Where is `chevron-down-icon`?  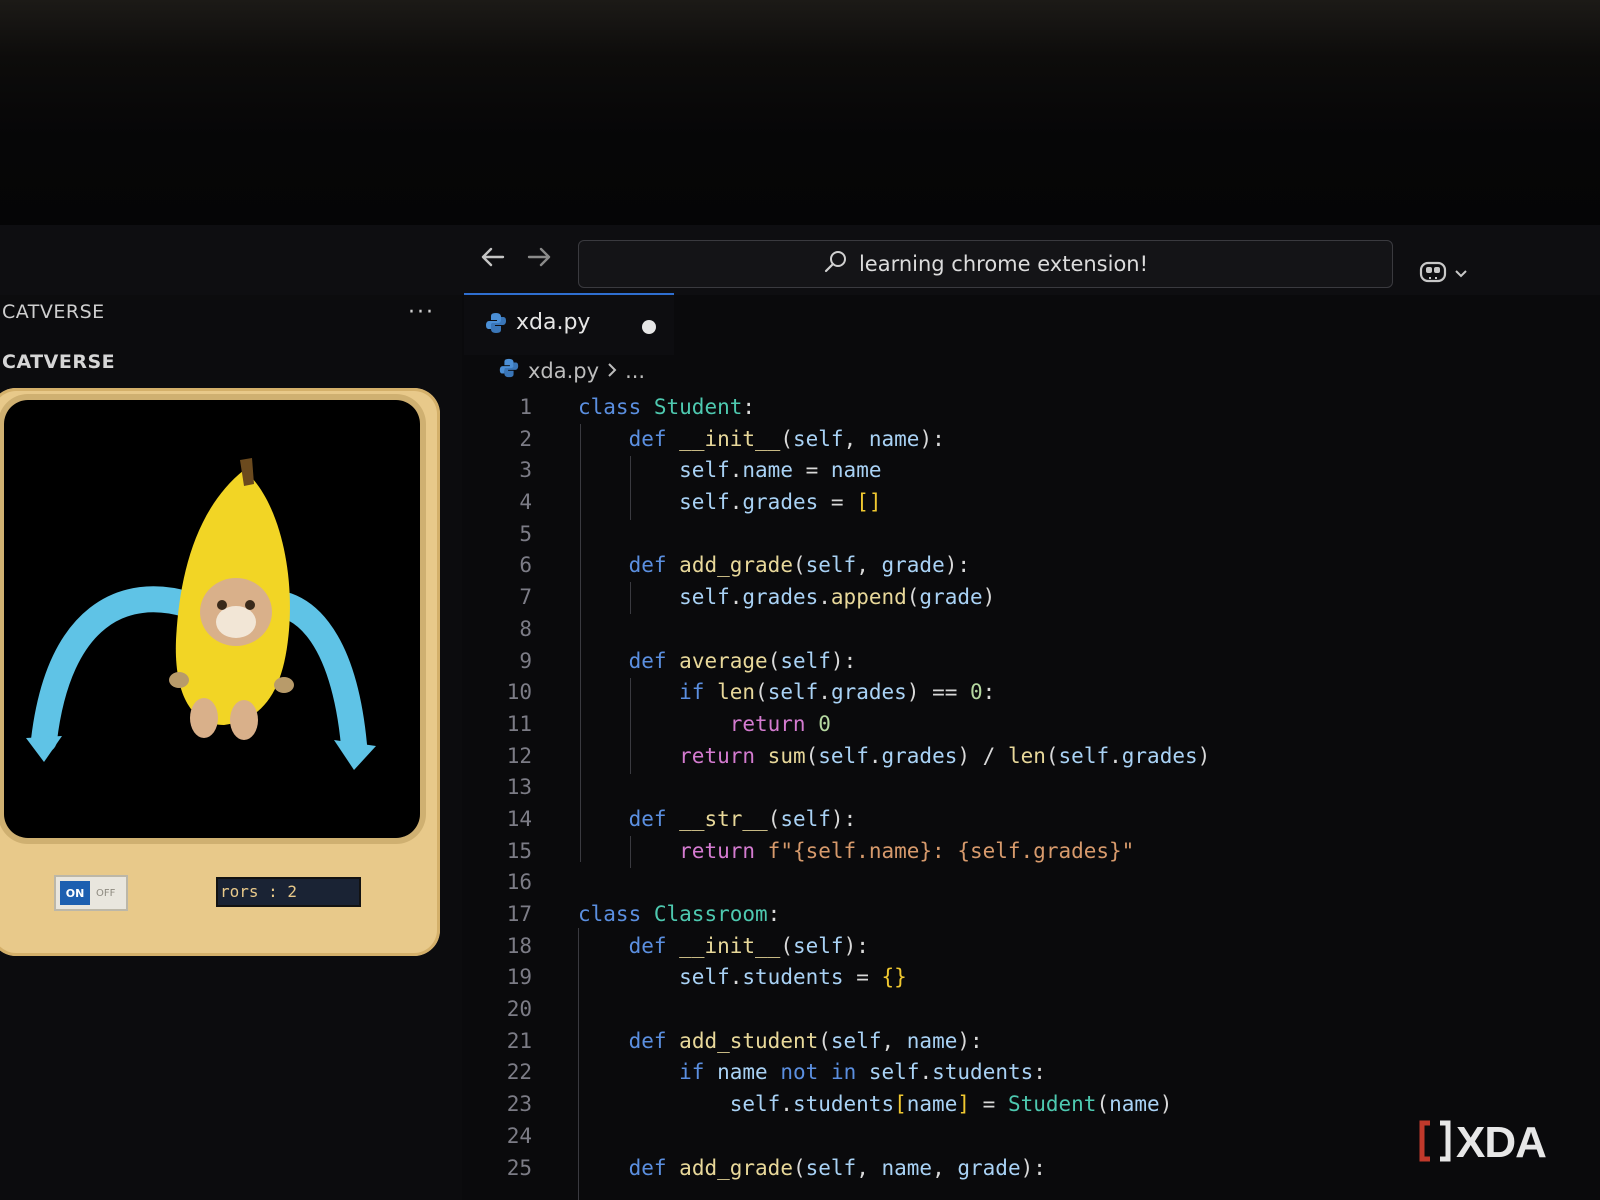 chevron-down-icon is located at coordinates (1461, 273).